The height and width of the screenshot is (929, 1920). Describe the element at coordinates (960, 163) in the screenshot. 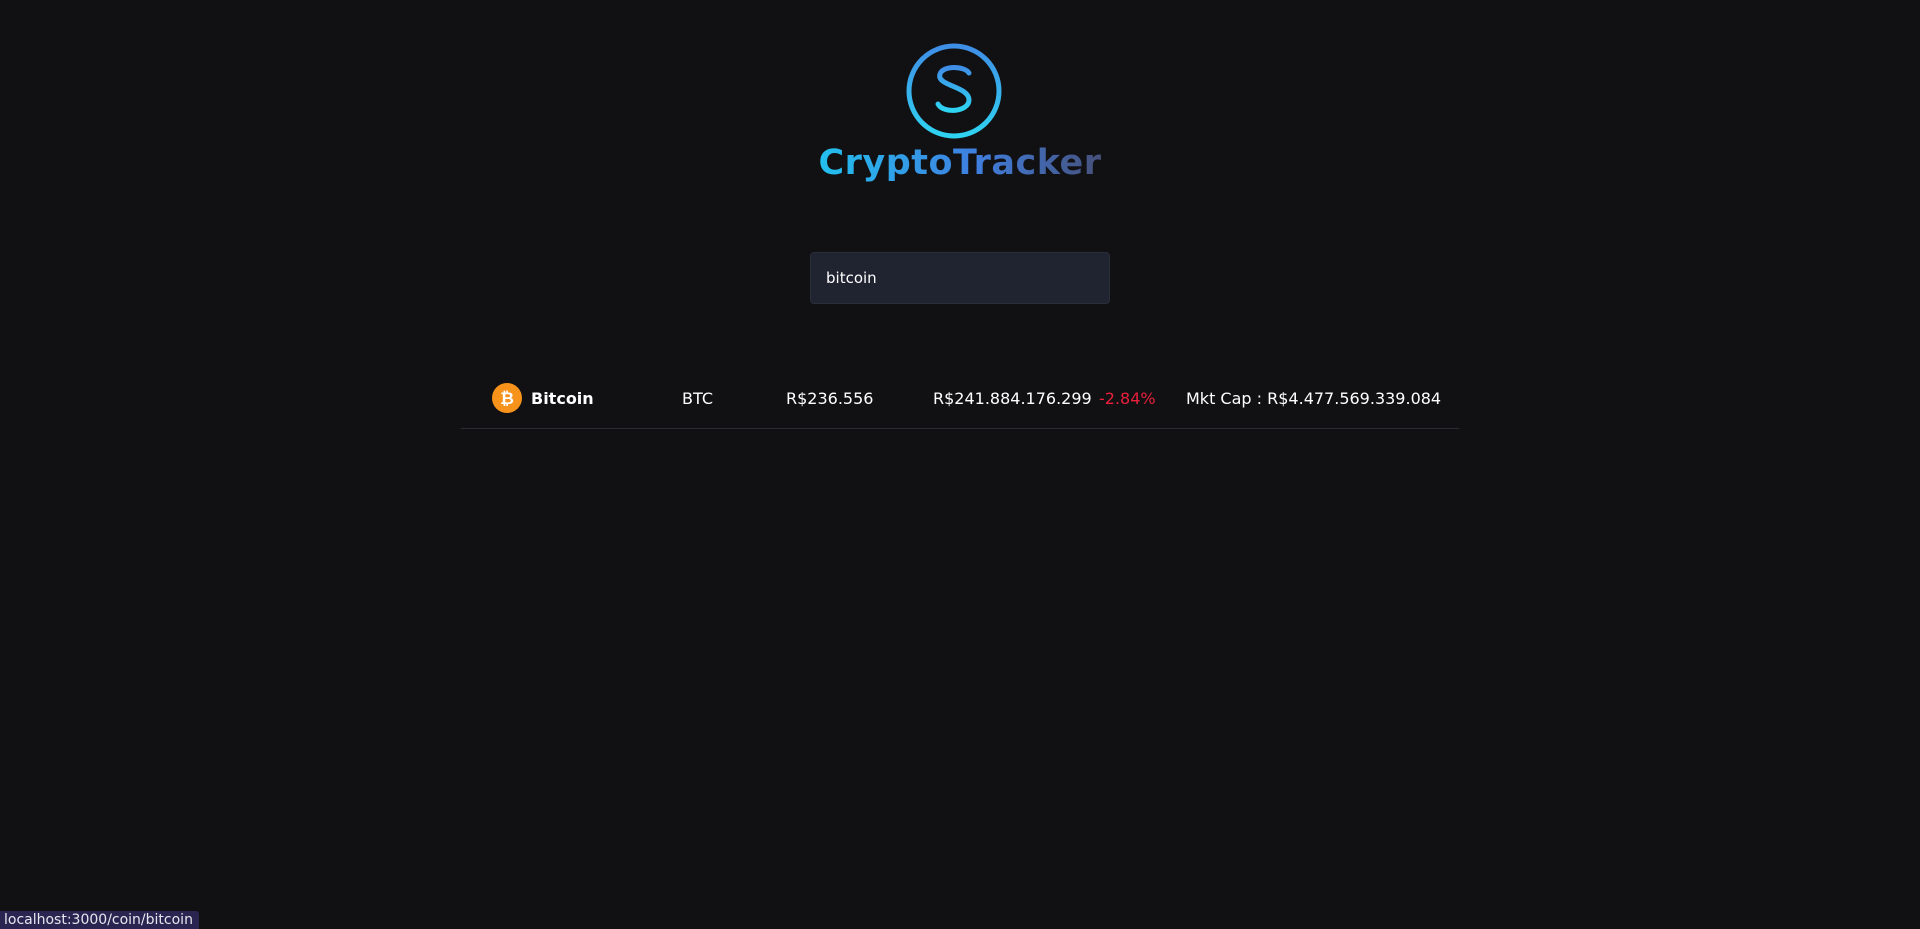

I see `brand-name: CryptoTracker` at that location.